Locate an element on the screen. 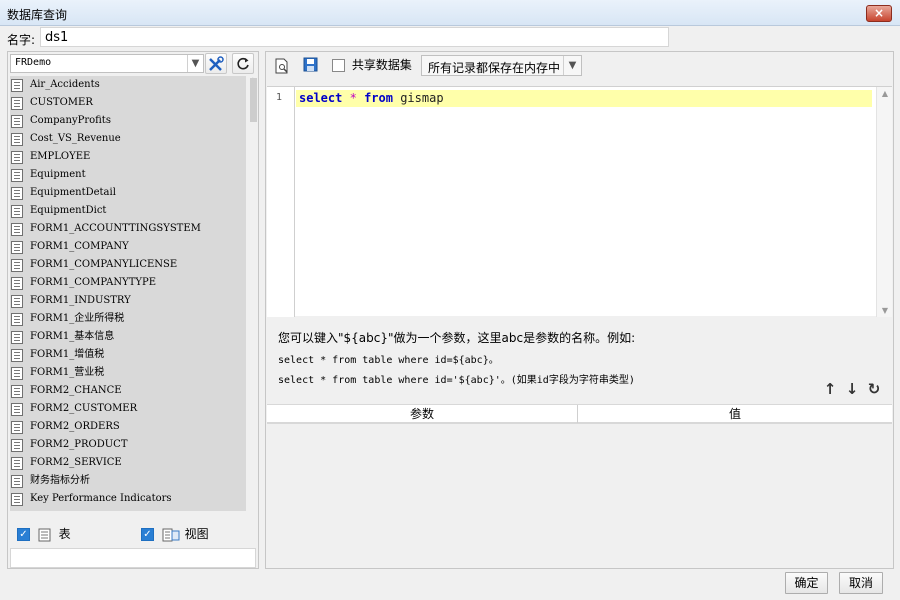 This screenshot has height=600, width=900. ok-button: 确定 is located at coordinates (806, 583).